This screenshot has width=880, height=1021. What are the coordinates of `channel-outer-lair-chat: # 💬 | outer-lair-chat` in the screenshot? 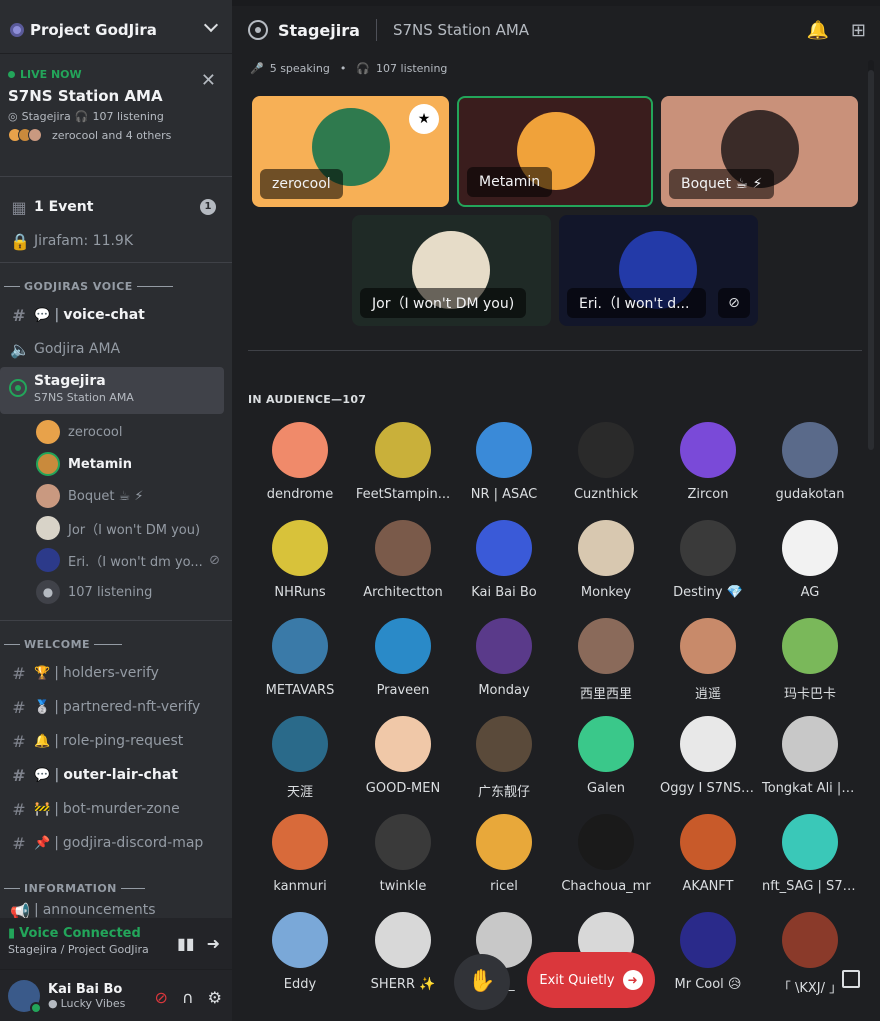 It's located at (116, 775).